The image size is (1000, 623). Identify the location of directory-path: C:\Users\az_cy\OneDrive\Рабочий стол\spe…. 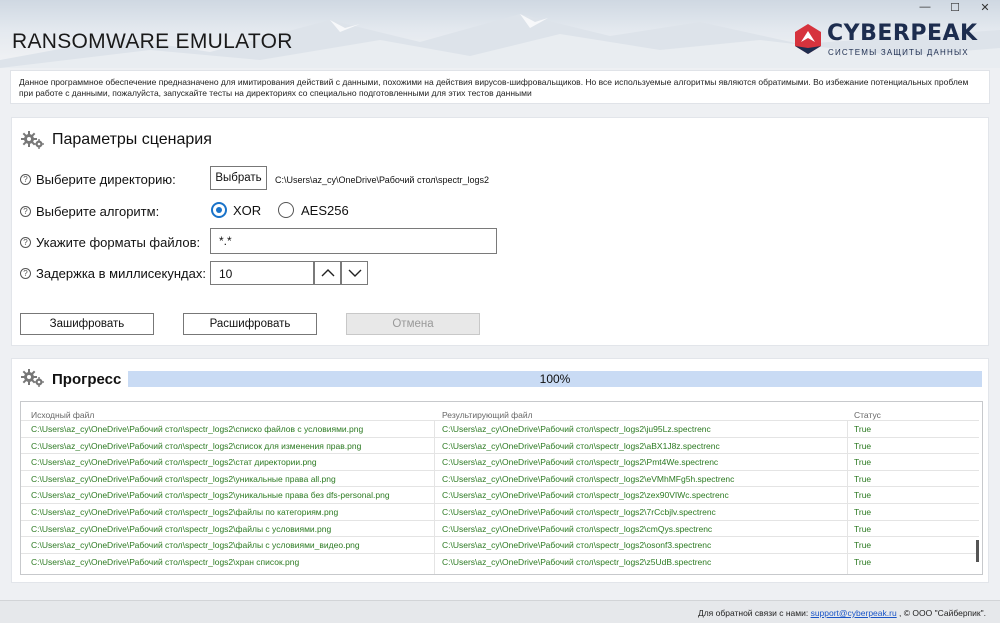
(382, 180).